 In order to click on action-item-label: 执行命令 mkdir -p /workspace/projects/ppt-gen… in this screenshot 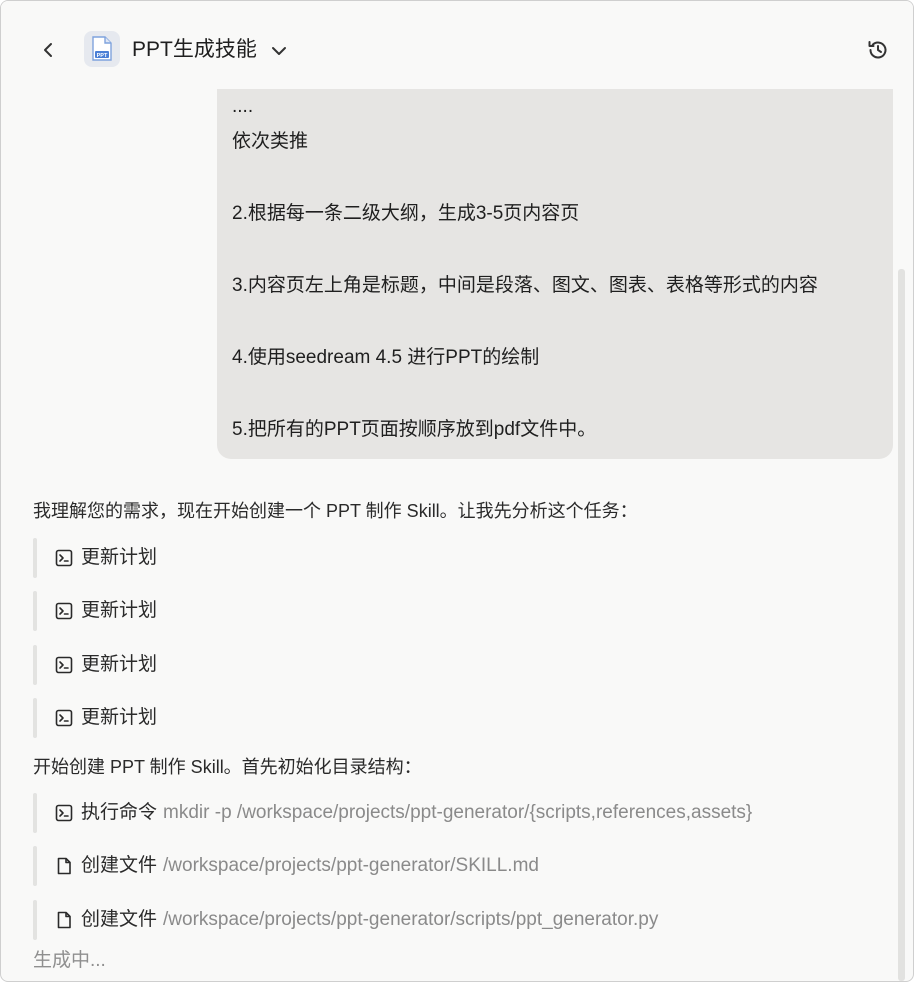, I will do `click(416, 813)`.